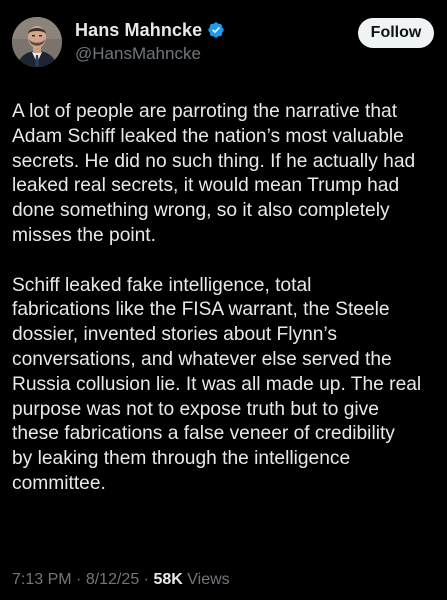  Describe the element at coordinates (150, 54) in the screenshot. I see `author-handle: @HansMahncke` at that location.